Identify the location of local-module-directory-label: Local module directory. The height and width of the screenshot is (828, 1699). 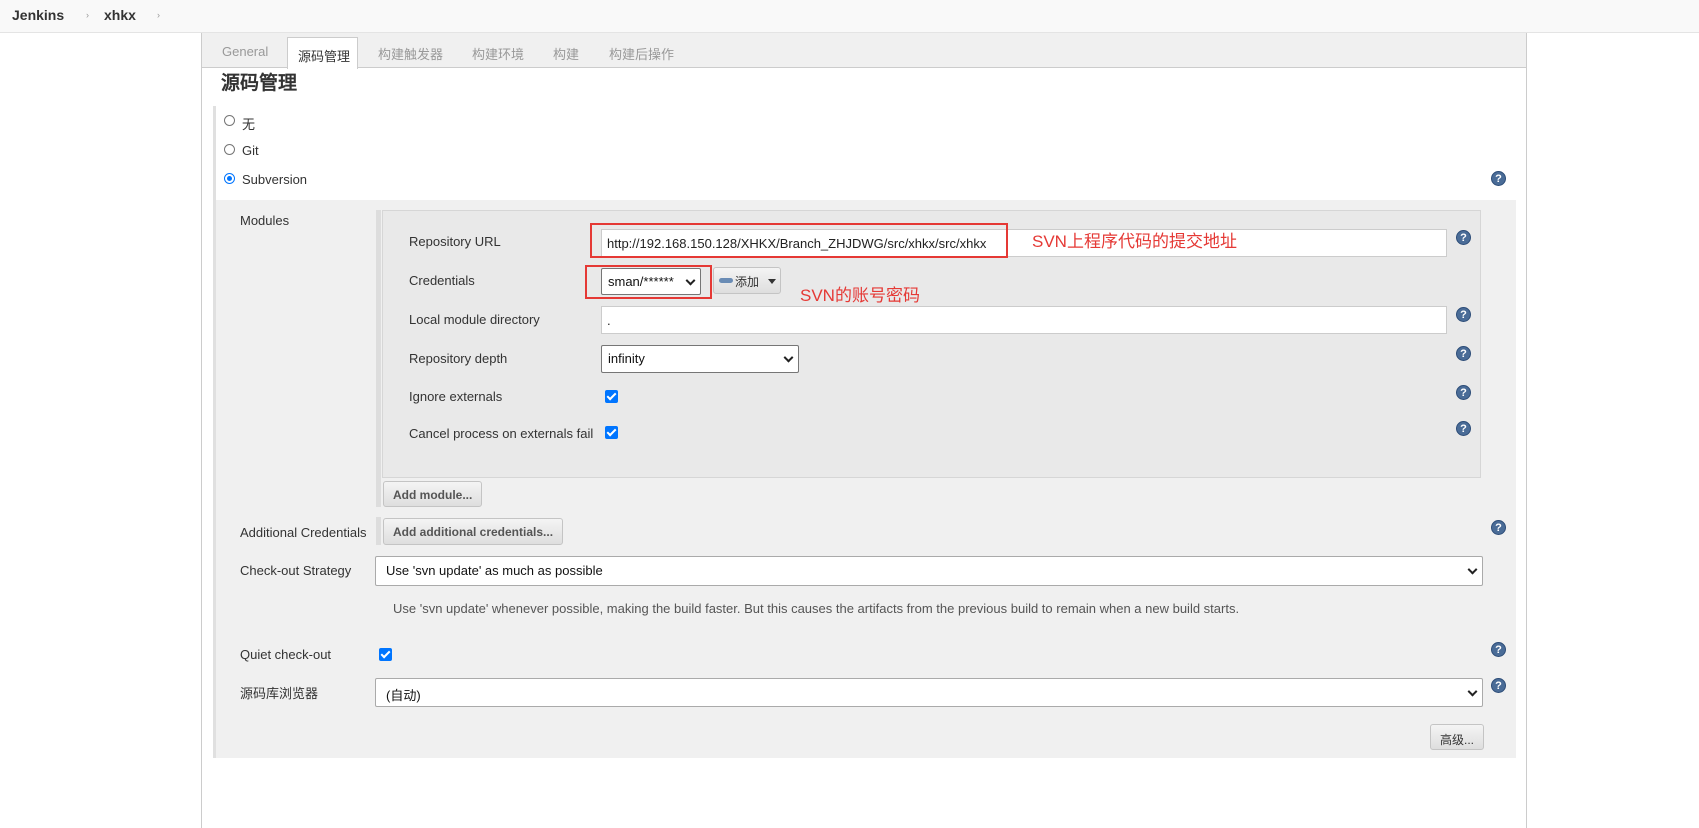
(474, 319).